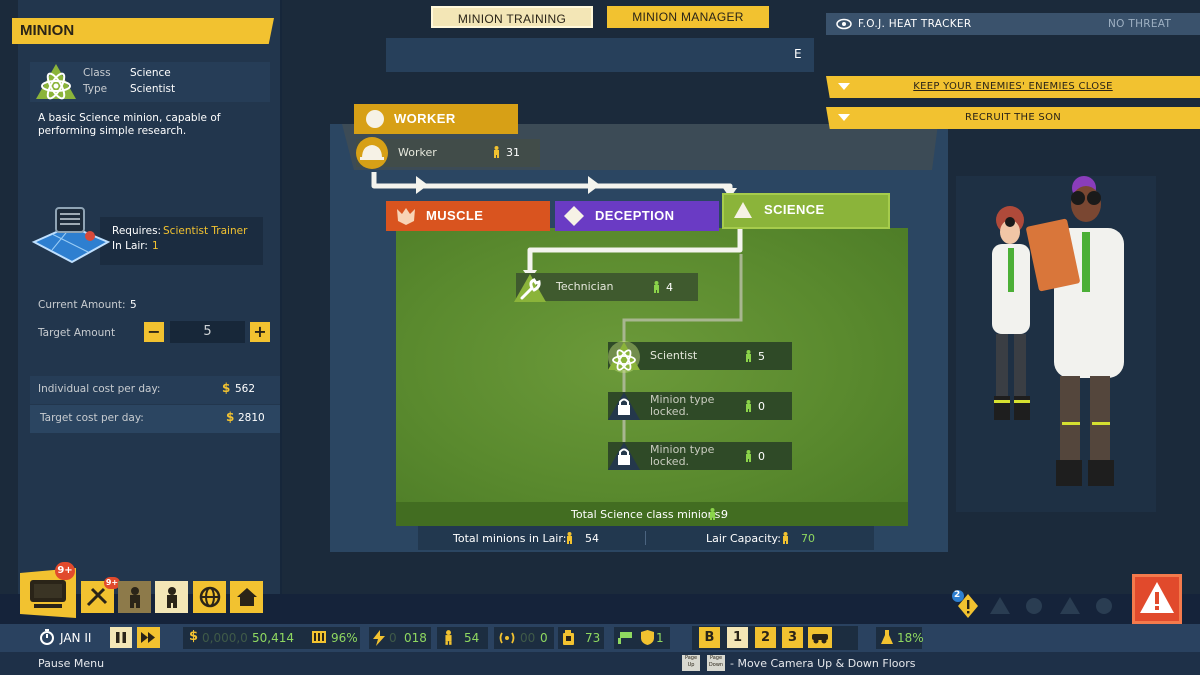 Image resolution: width=1200 pixels, height=675 pixels. I want to click on security-camera-icon, so click(625, 638).